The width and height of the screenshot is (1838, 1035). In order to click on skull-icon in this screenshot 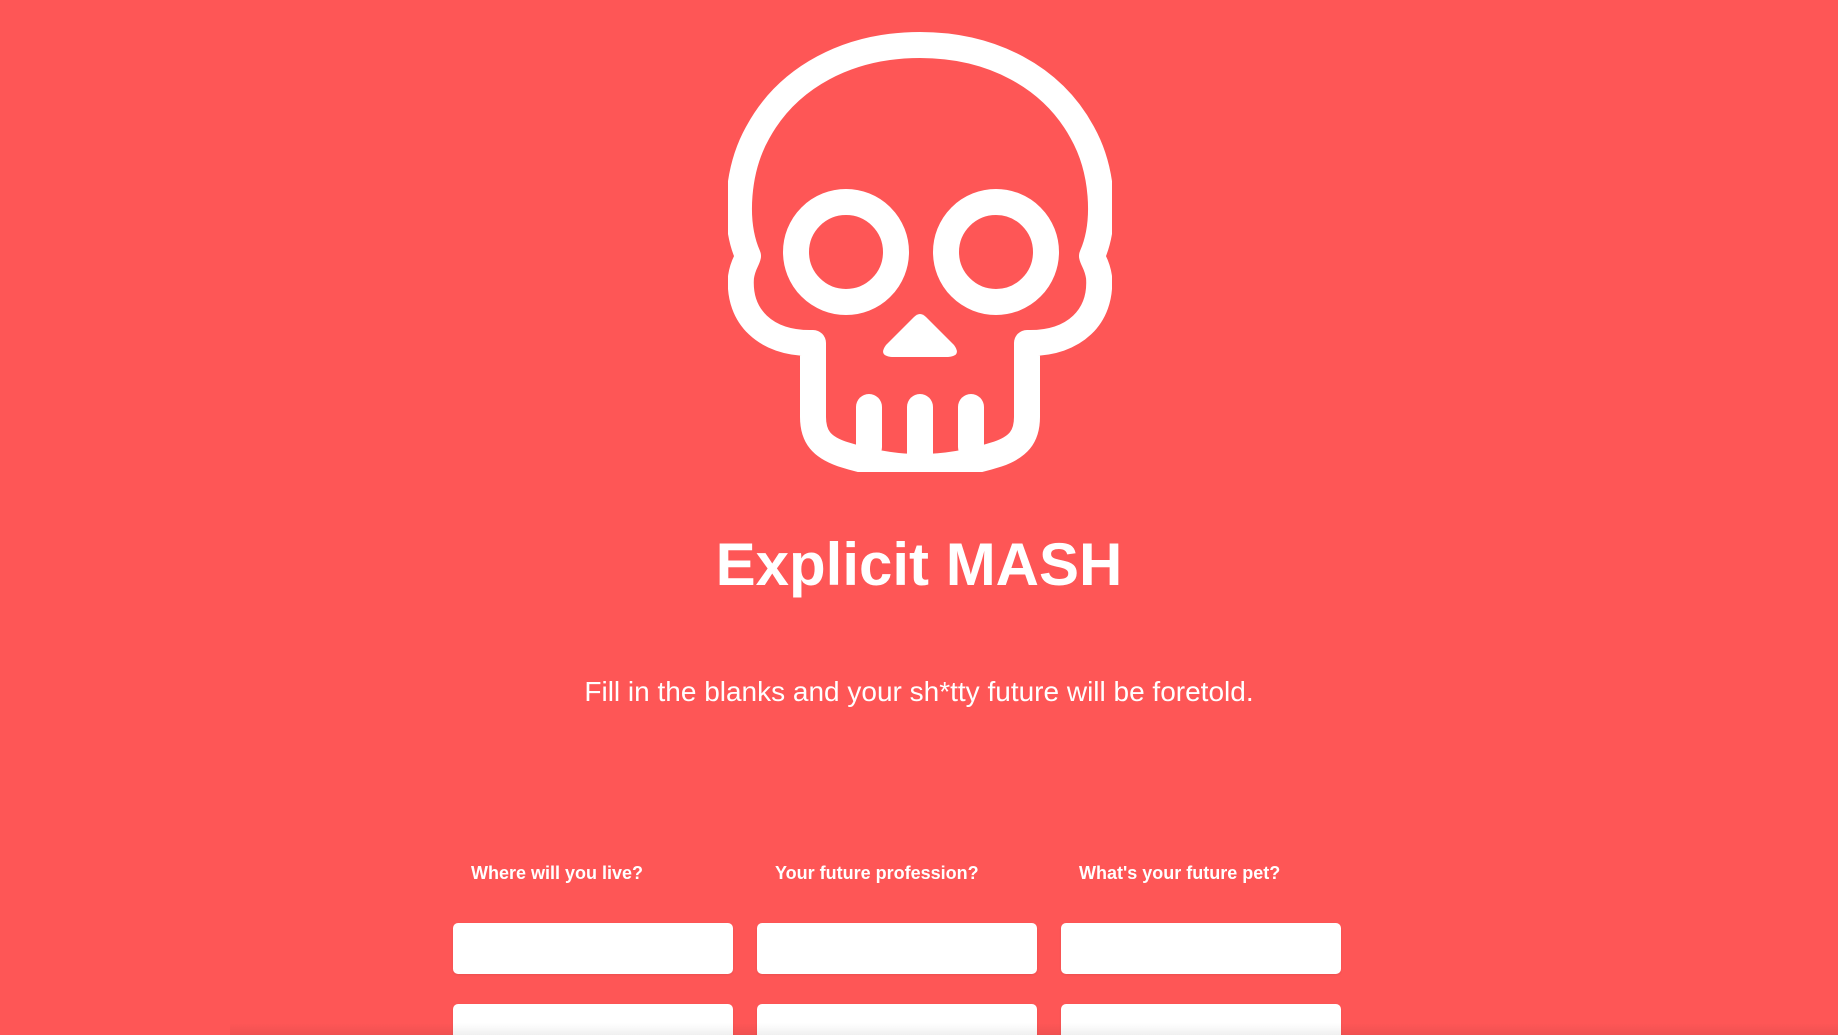, I will do `click(920, 252)`.